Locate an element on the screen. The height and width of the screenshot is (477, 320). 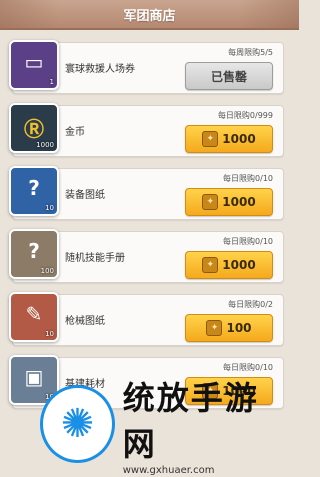
shop-title: 军团商店 is located at coordinates (149, 16).